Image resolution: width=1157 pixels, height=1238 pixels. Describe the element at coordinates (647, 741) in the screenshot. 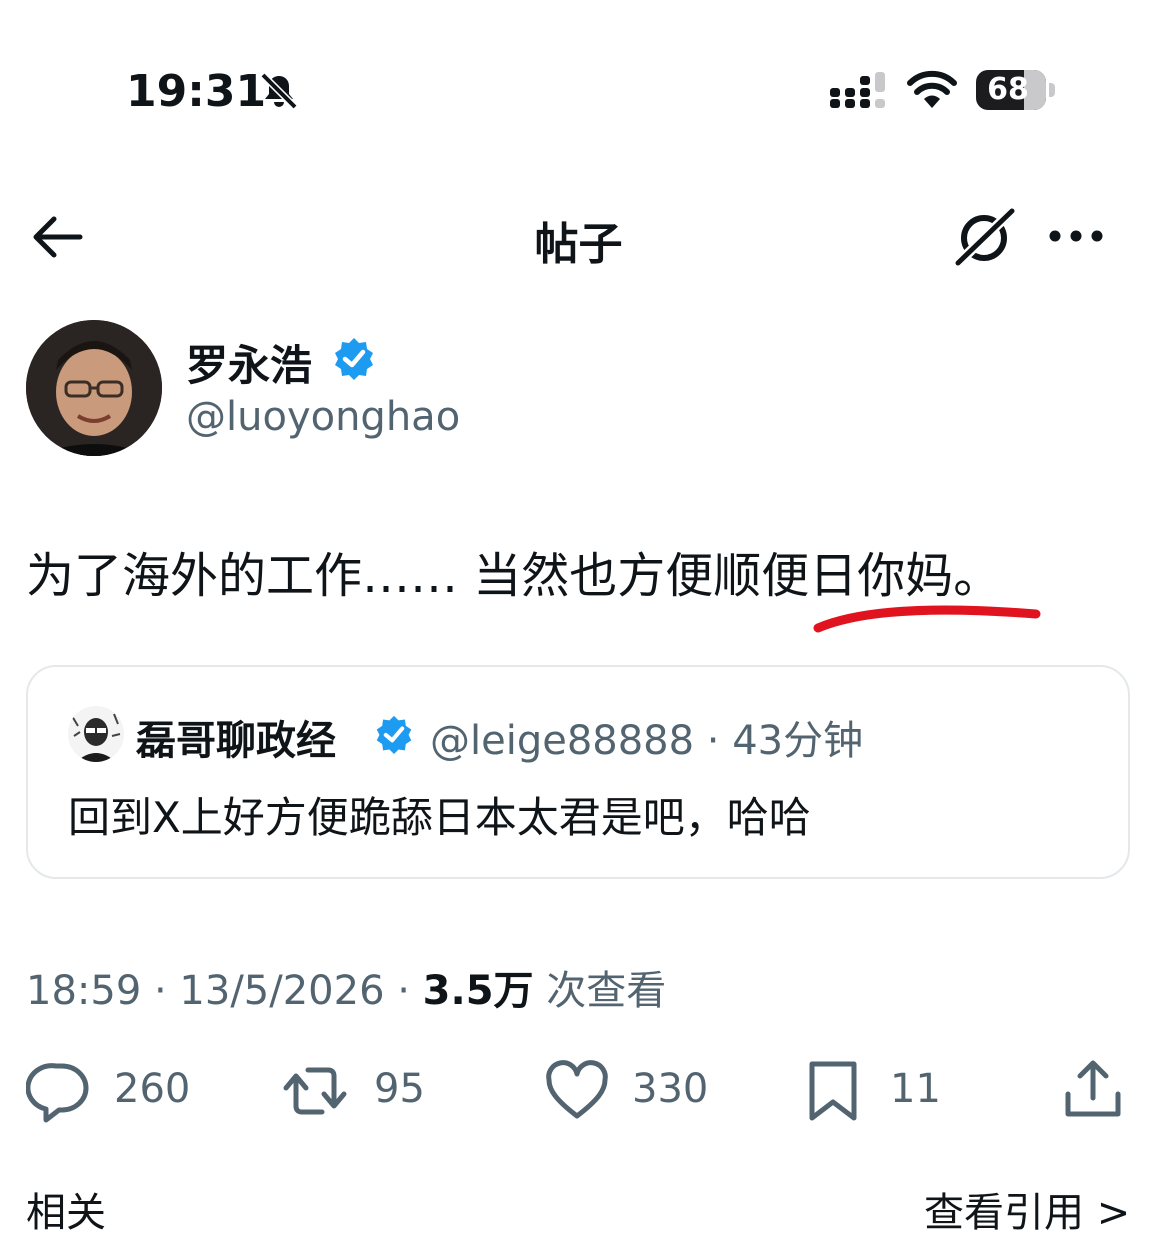

I see `quote-meta: @leige88888 · 43分钟` at that location.